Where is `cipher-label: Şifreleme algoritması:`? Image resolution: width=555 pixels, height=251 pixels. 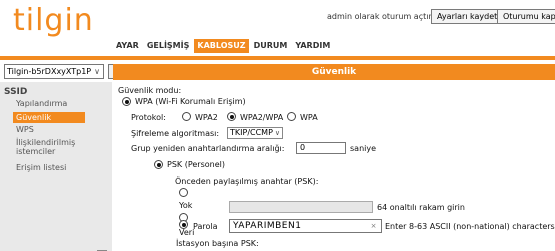 cipher-label: Şifreleme algoritması: is located at coordinates (175, 133).